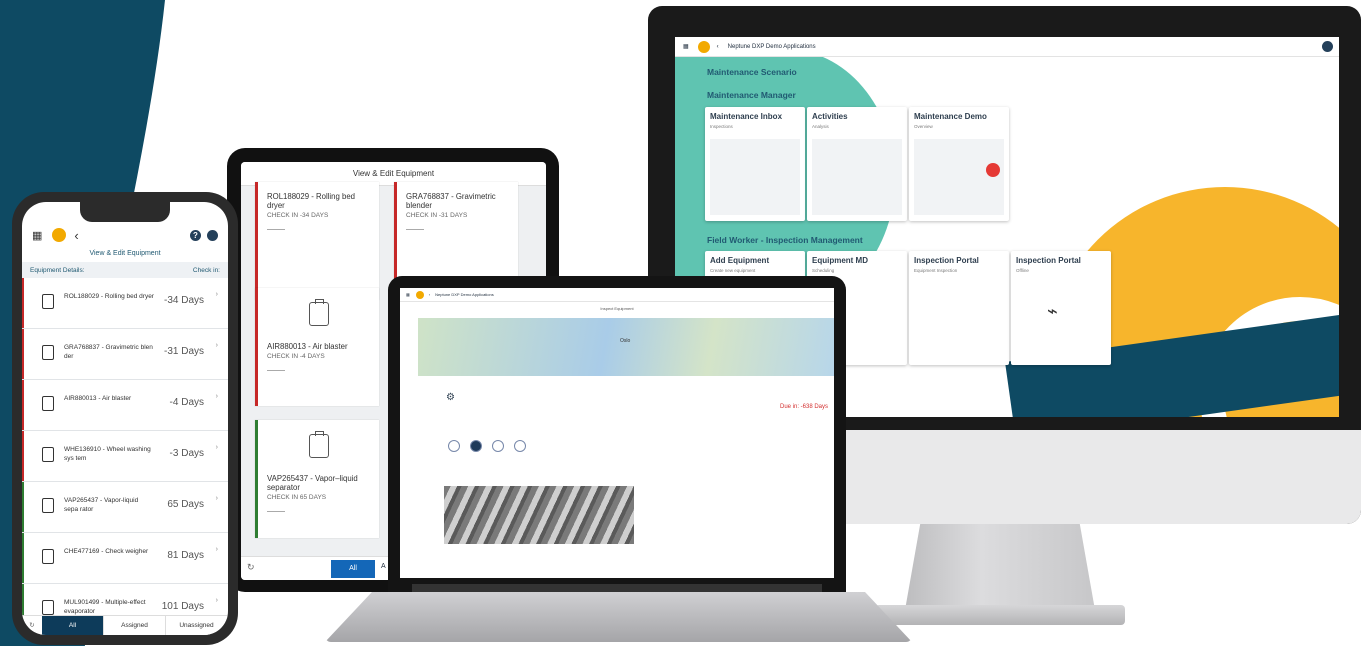  What do you see at coordinates (383, 566) in the screenshot?
I see `filter-assigned-button: A` at bounding box center [383, 566].